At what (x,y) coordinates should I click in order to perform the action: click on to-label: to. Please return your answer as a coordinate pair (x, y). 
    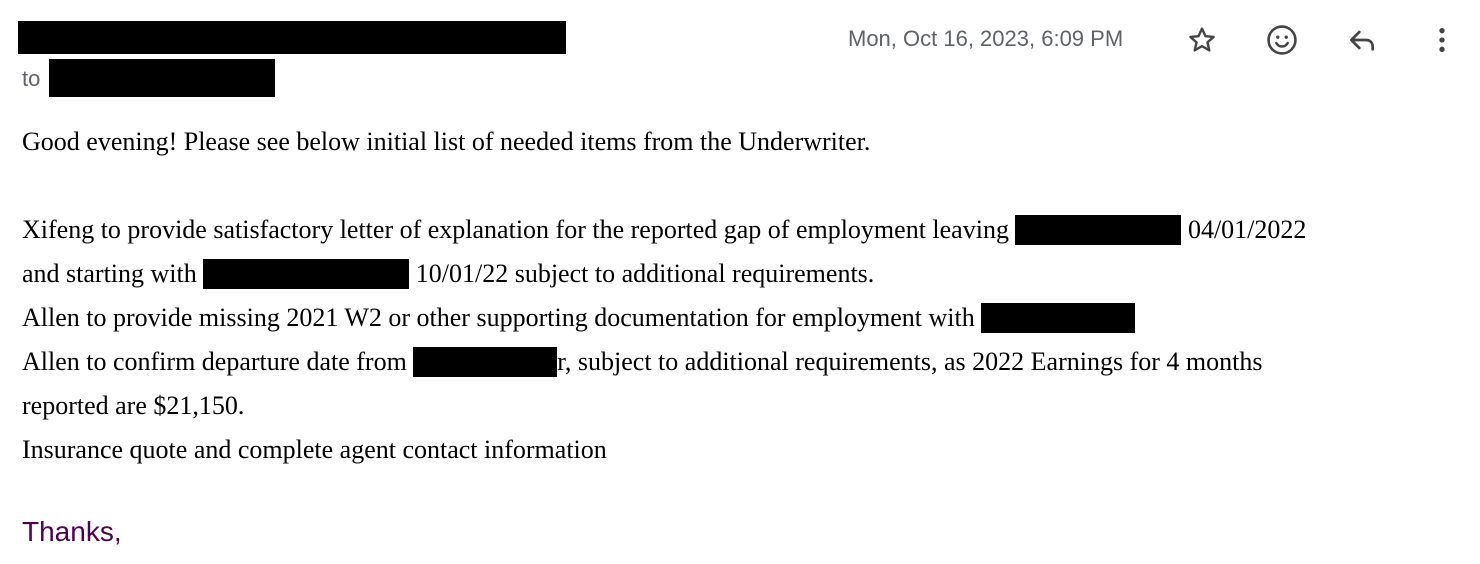
    Looking at the image, I should click on (31, 78).